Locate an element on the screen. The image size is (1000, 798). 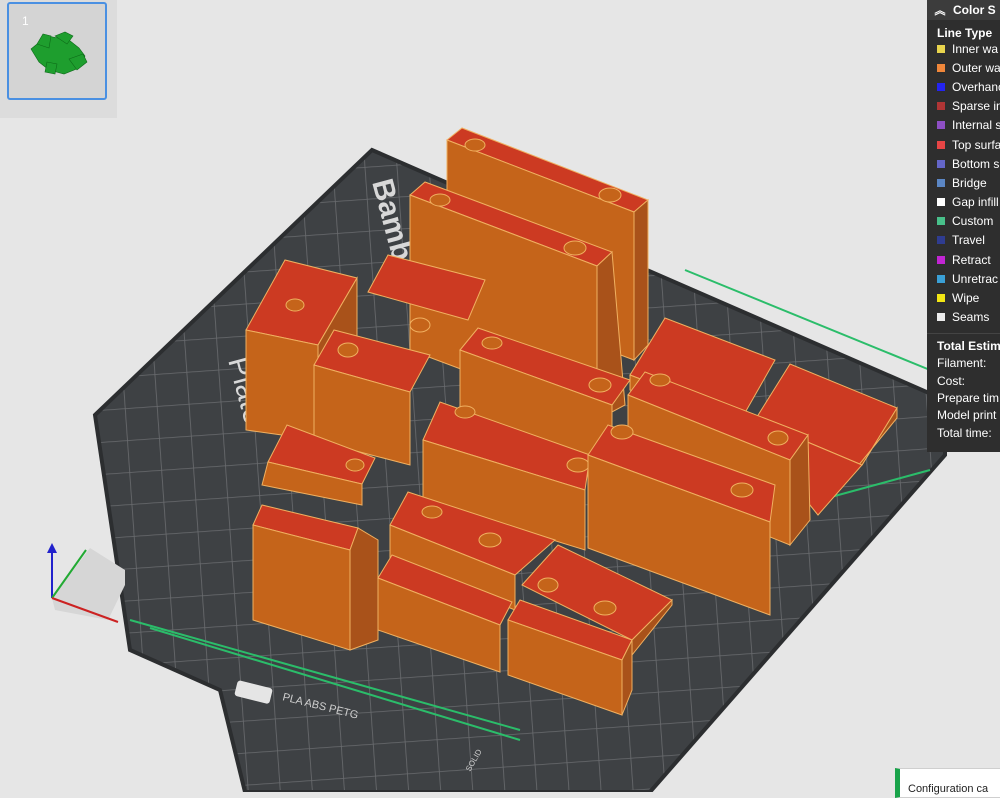
line-type-item: Sparse in is located at coordinates (963, 106).